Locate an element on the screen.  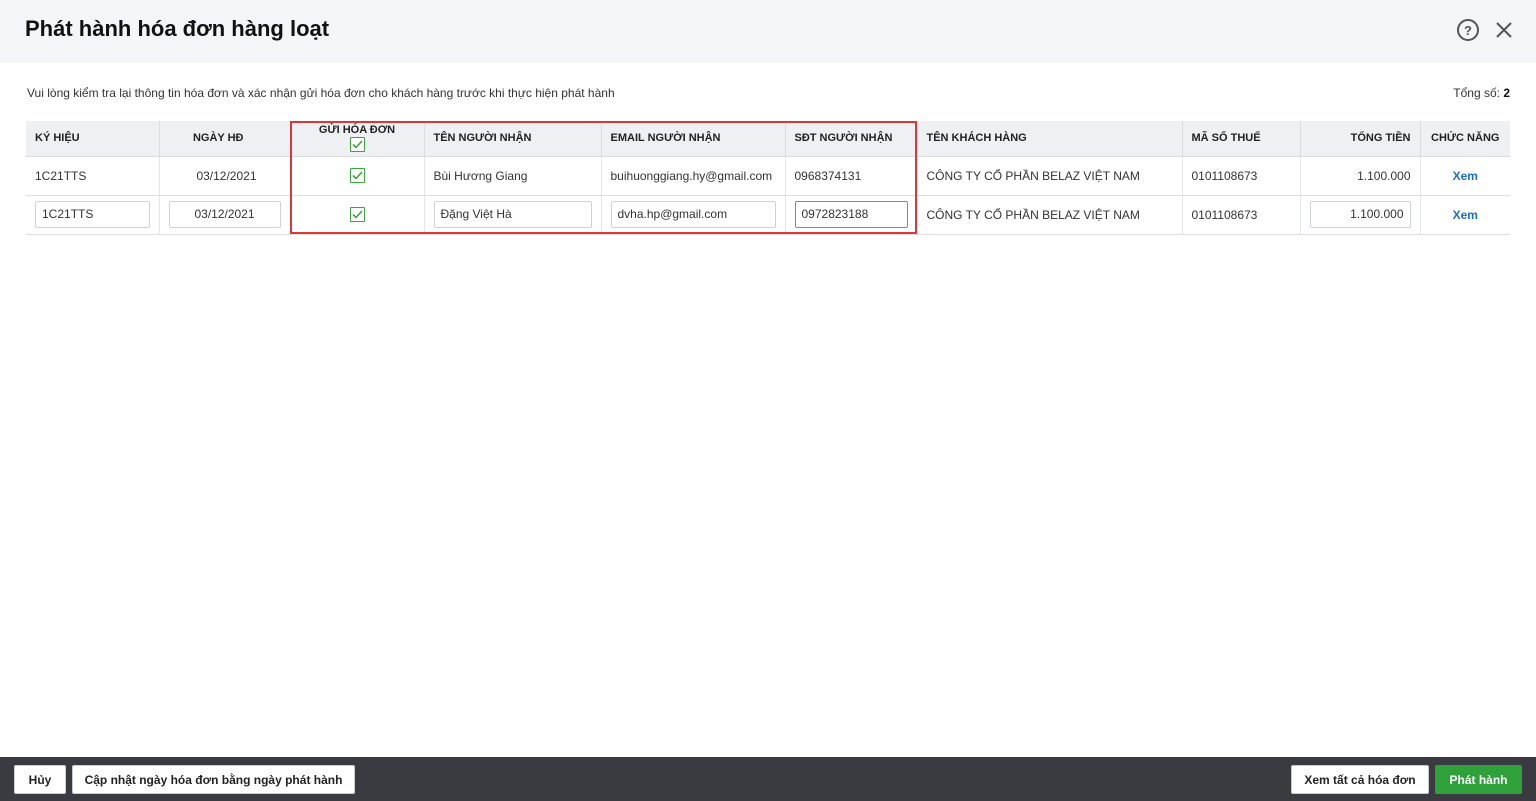
dialog-header: Phát hành hóa đơn hàng loạt ? is located at coordinates (768, 31).